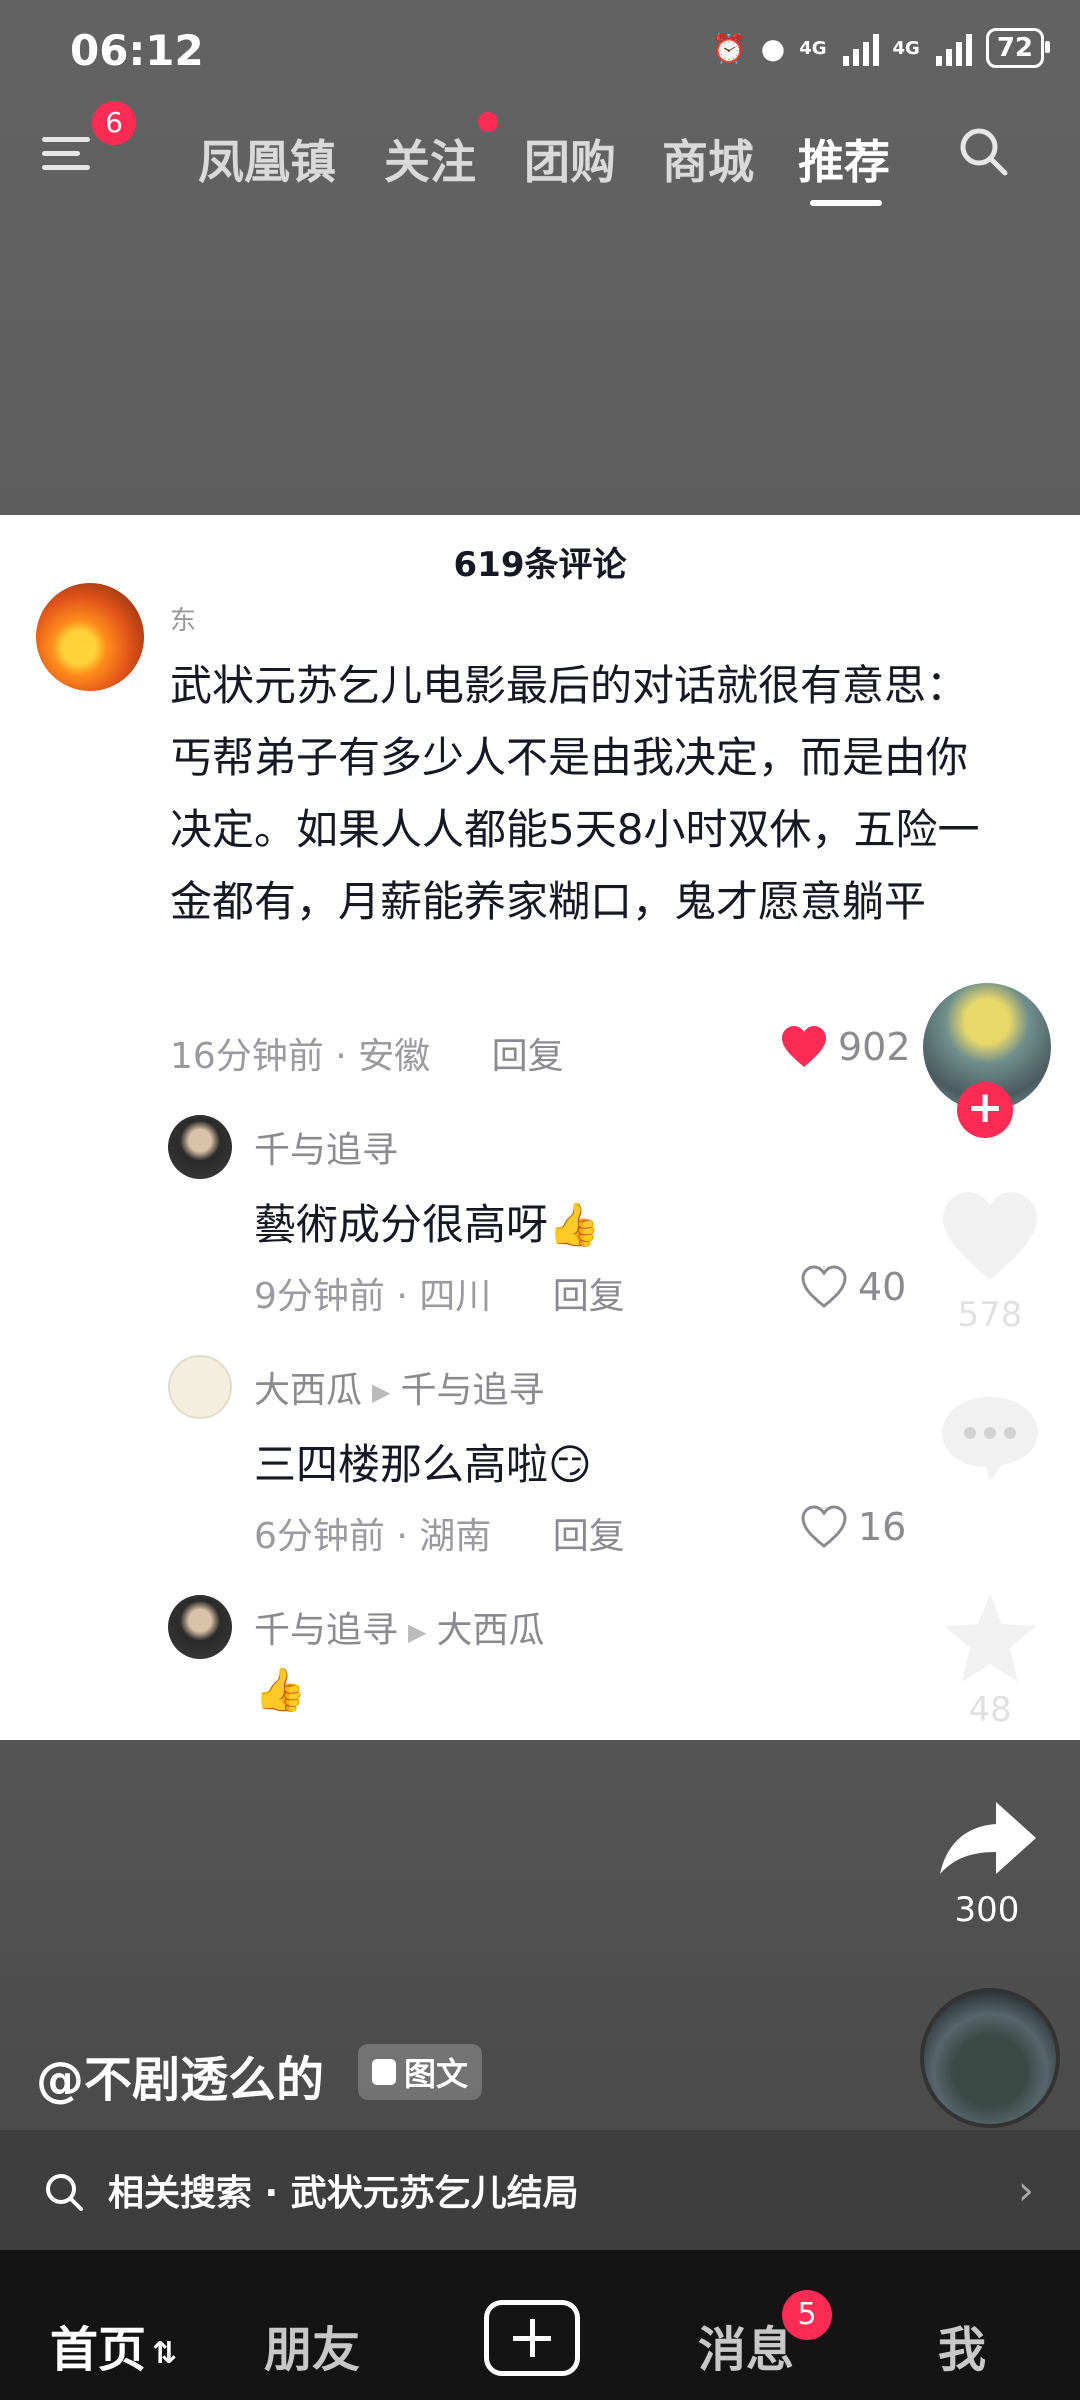 Image resolution: width=1080 pixels, height=2400 pixels. I want to click on plus-icon-vertical, so click(532, 2338).